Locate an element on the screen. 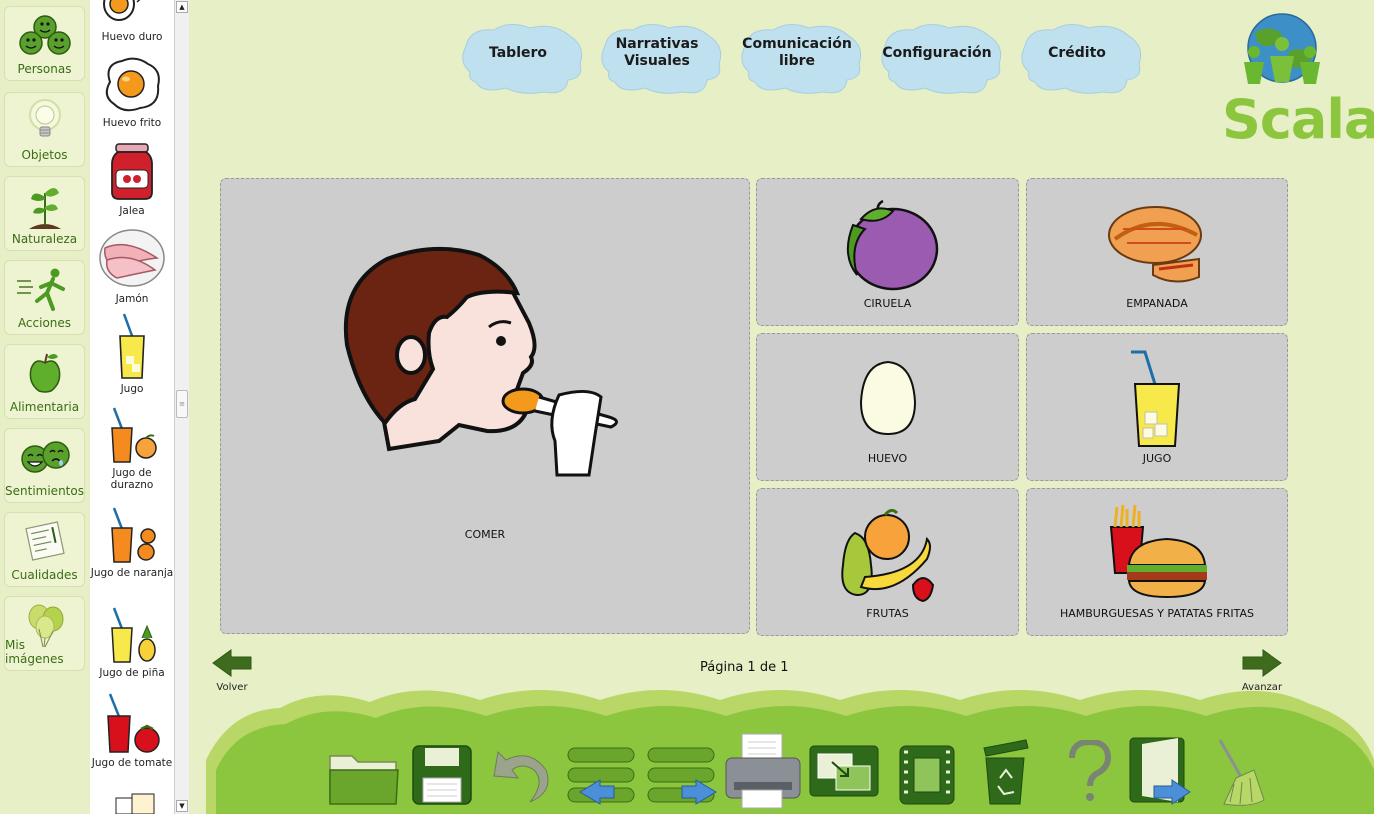 This screenshot has height=814, width=1374. category-label: Alimentaria is located at coordinates (44, 407).